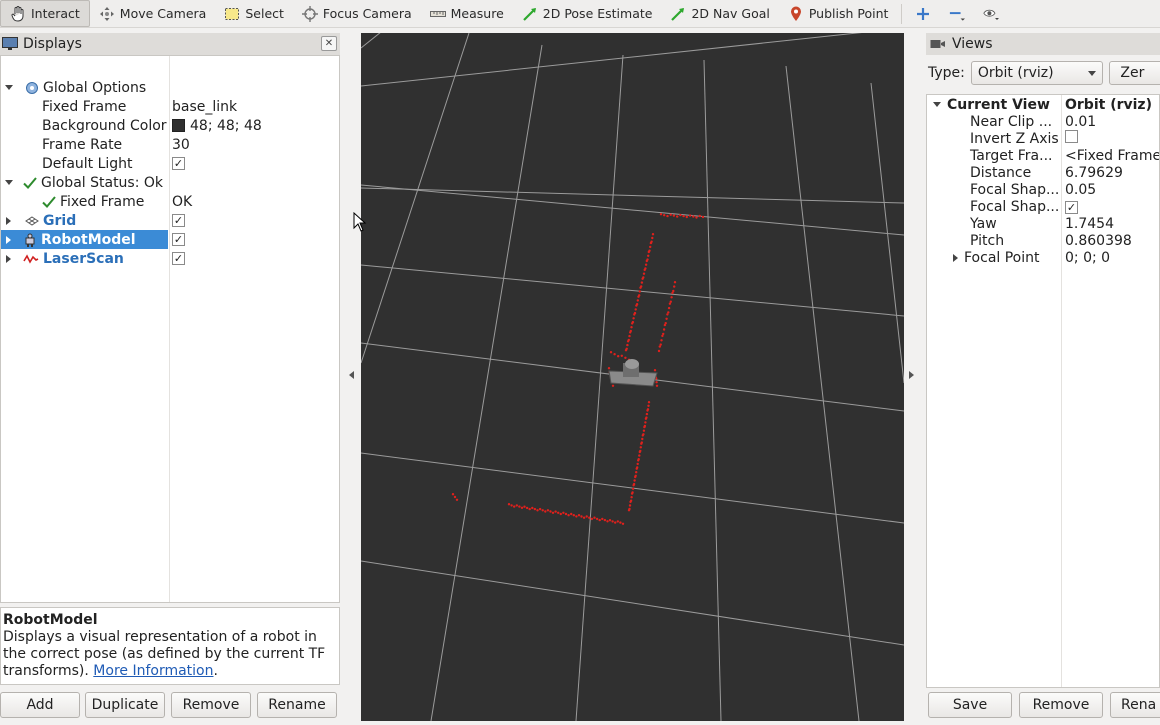  What do you see at coordinates (170, 220) in the screenshot?
I see `tree-row-grid: Grid ✓` at bounding box center [170, 220].